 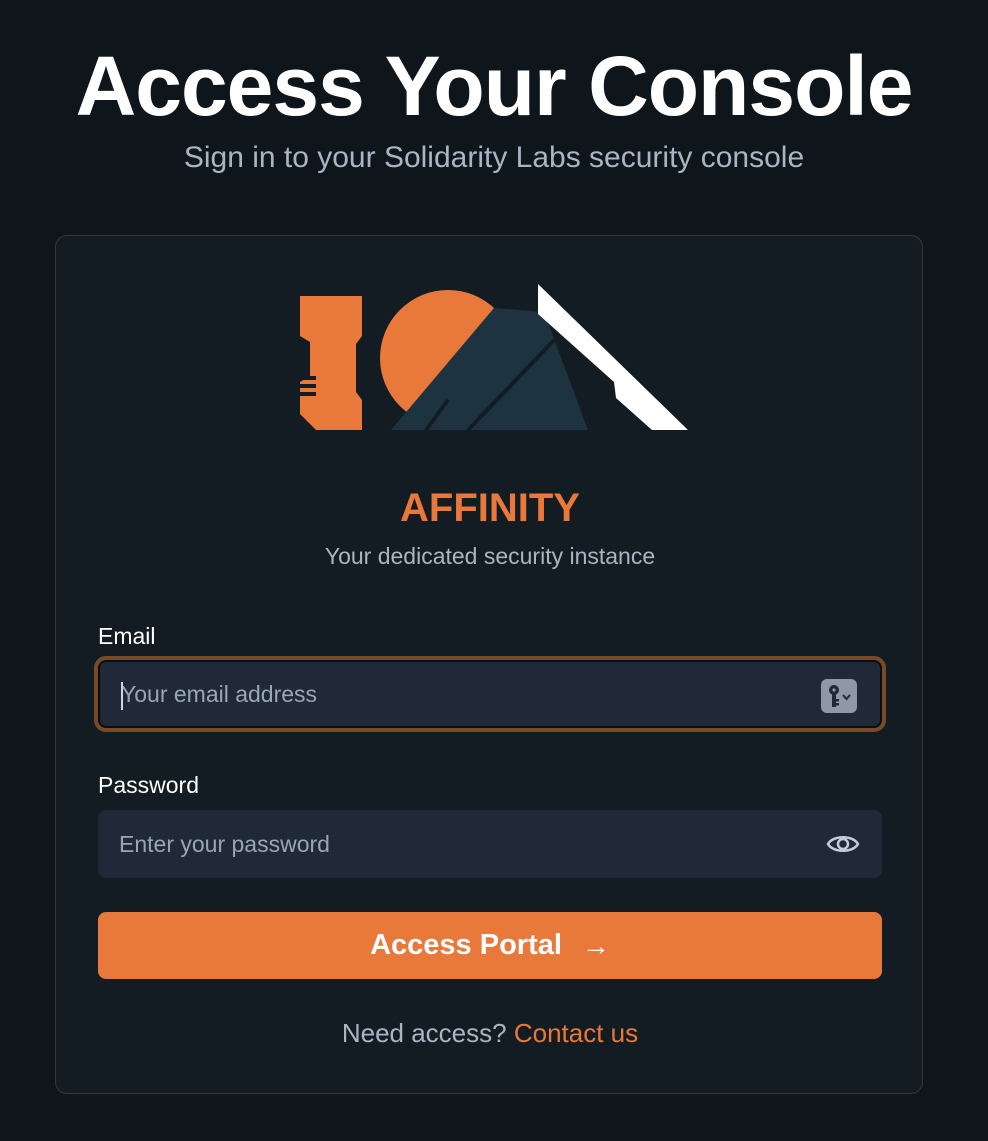 I want to click on password-field, so click(x=490, y=844).